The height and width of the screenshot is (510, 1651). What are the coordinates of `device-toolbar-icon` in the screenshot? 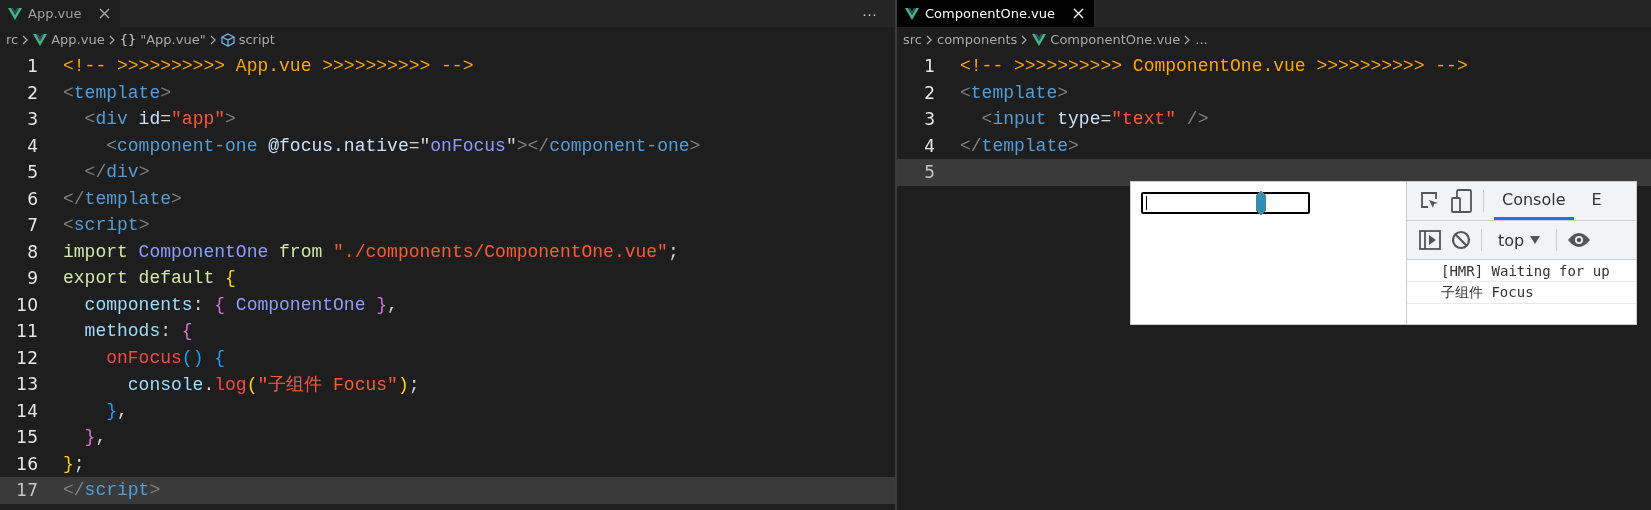 It's located at (1462, 201).